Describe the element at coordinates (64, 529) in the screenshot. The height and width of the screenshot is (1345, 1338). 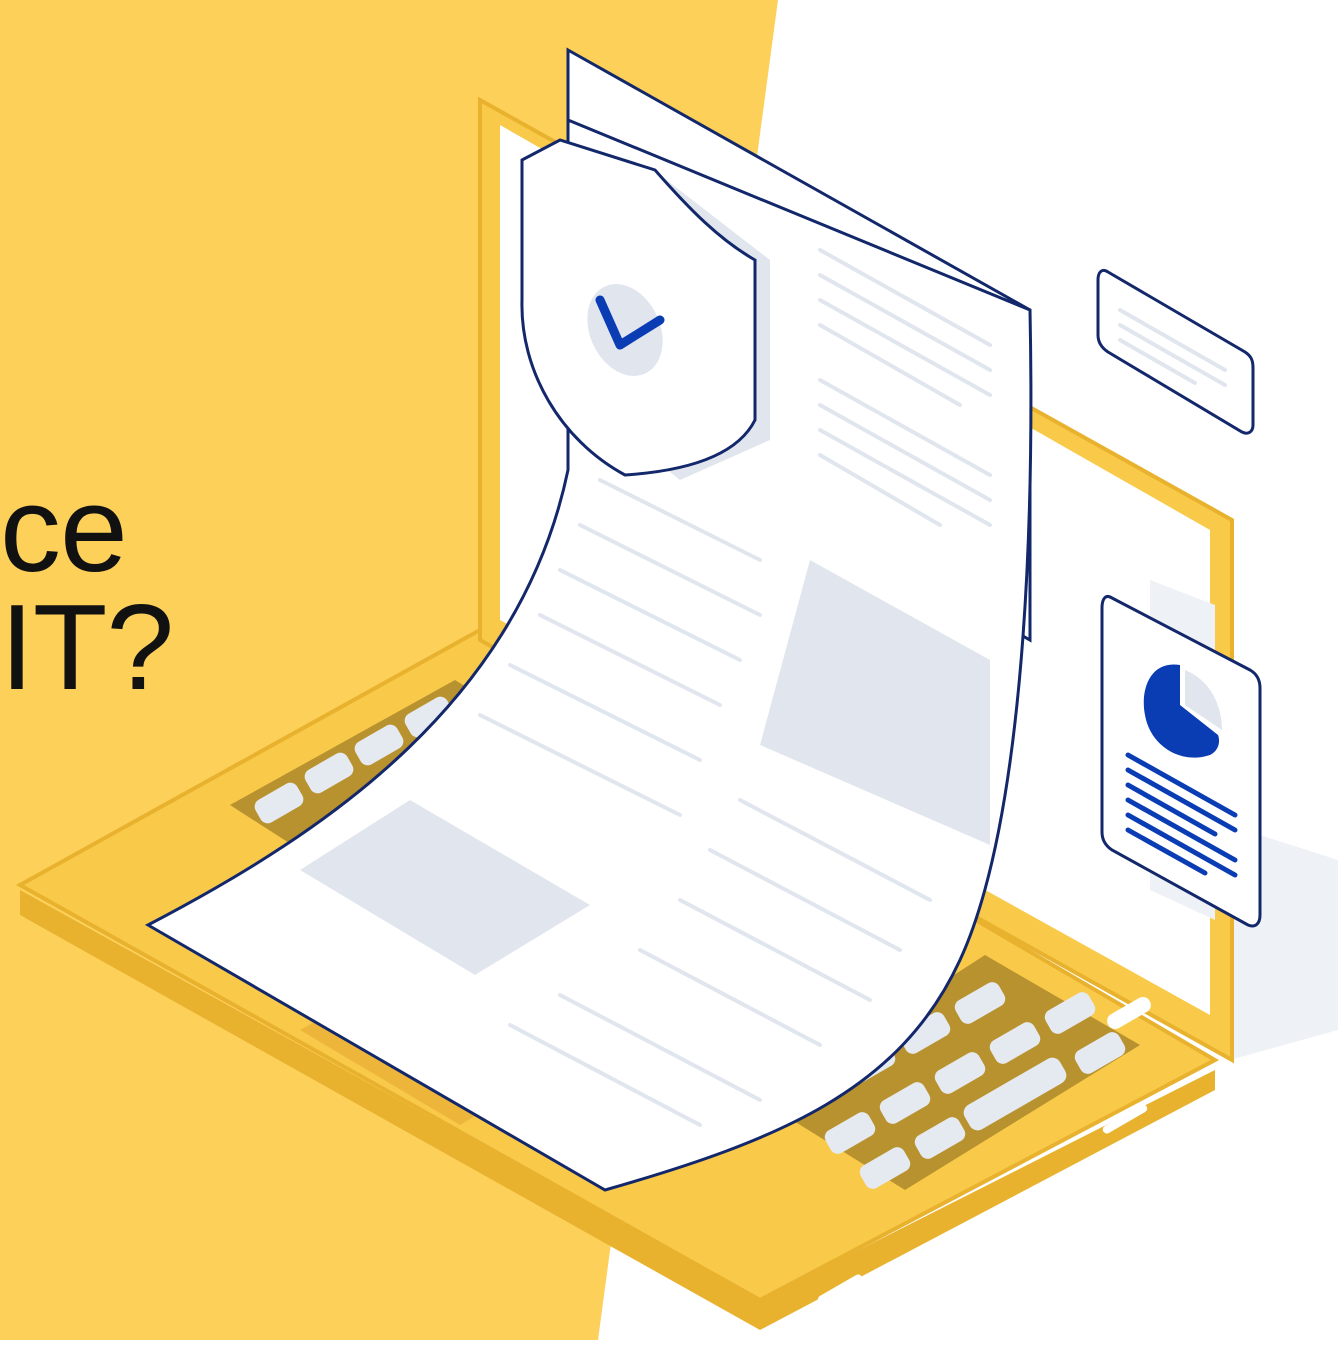
I see `headline-line-1: ce` at that location.